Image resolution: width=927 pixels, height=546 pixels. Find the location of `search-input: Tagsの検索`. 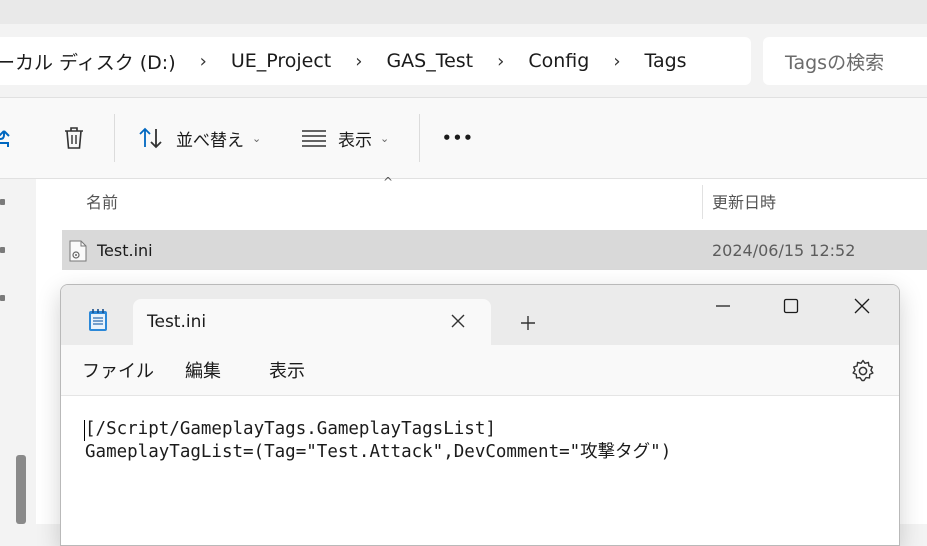

search-input: Tagsの検索 is located at coordinates (845, 61).